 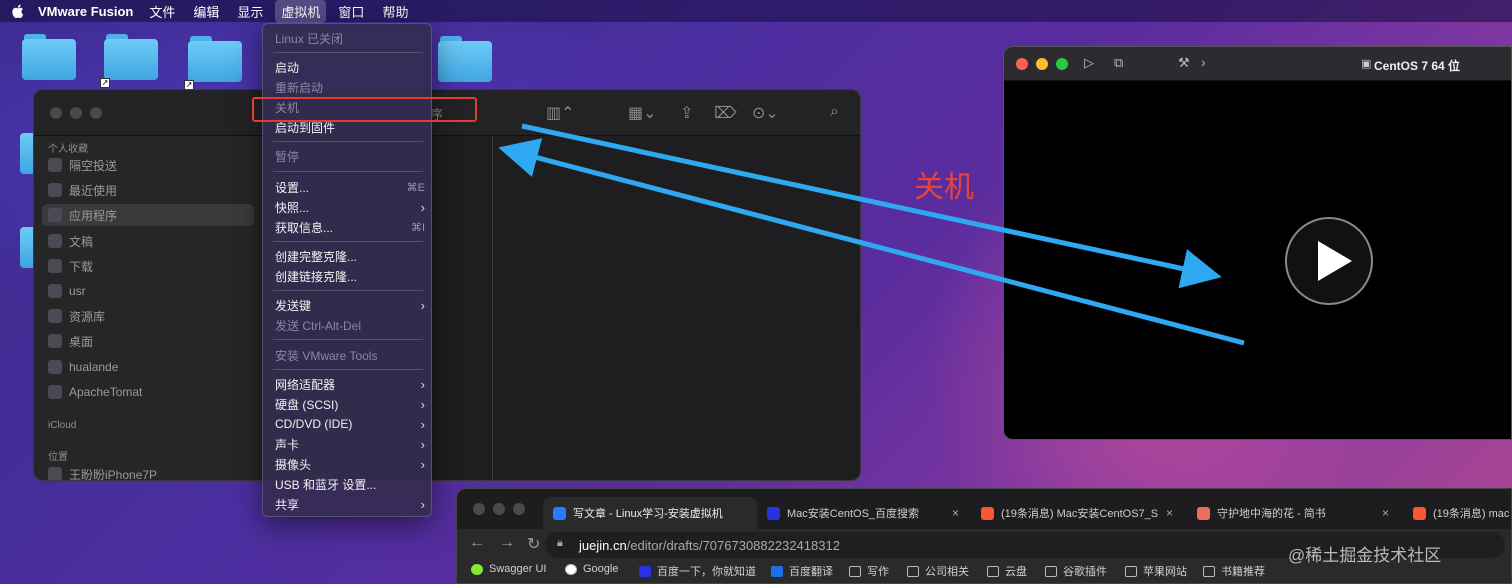 What do you see at coordinates (559, 513) in the screenshot?
I see `juejin-favicon` at bounding box center [559, 513].